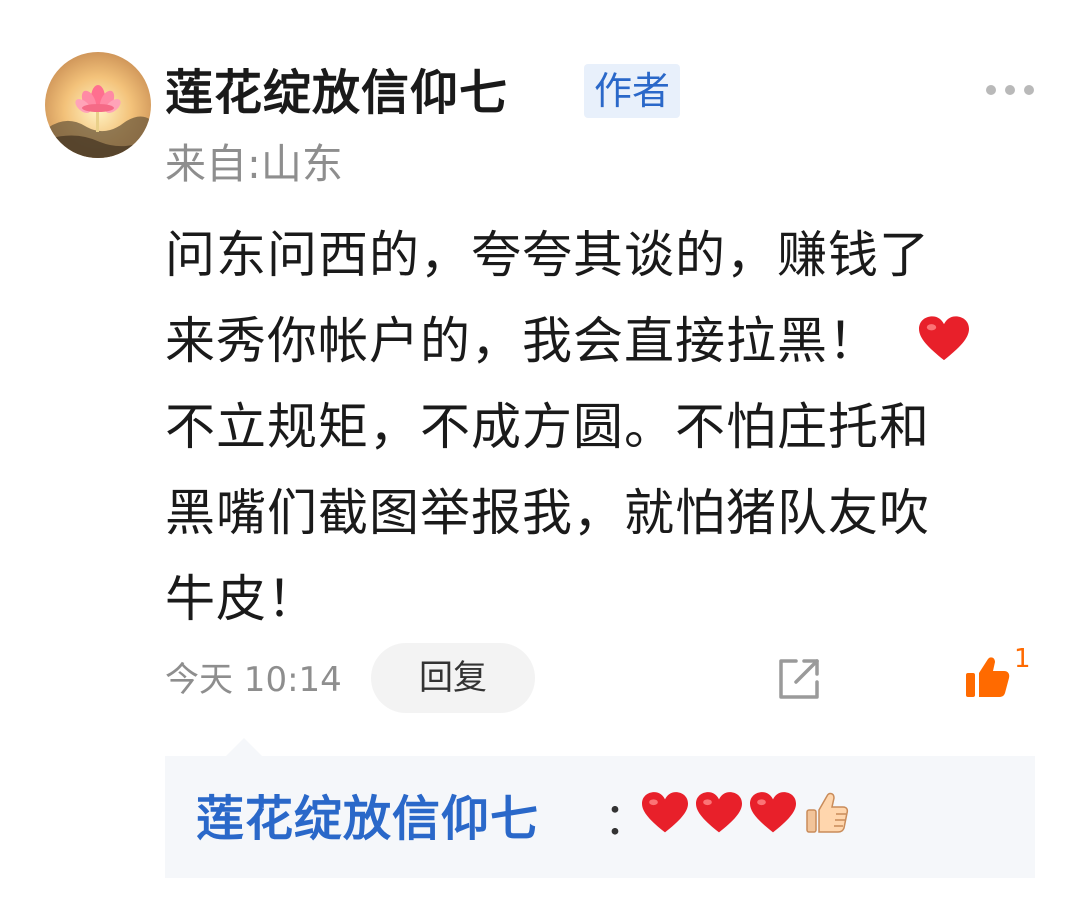  What do you see at coordinates (522, 341) in the screenshot?
I see `content-line-text: 来秀你帐户的，我会直接拉黑！` at bounding box center [522, 341].